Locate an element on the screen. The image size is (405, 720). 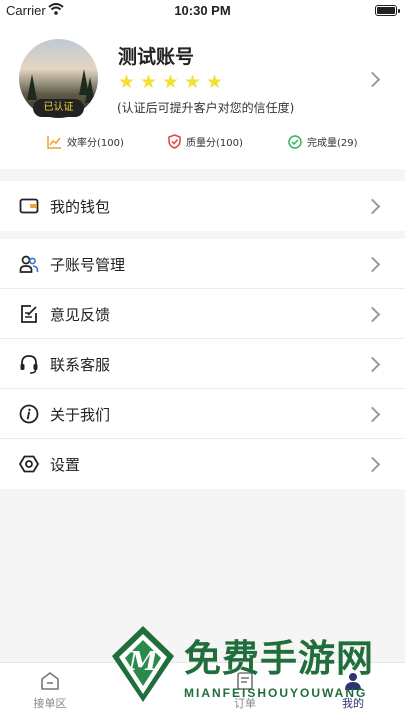
watermark-logo-letter: M is located at coordinates (143, 662).